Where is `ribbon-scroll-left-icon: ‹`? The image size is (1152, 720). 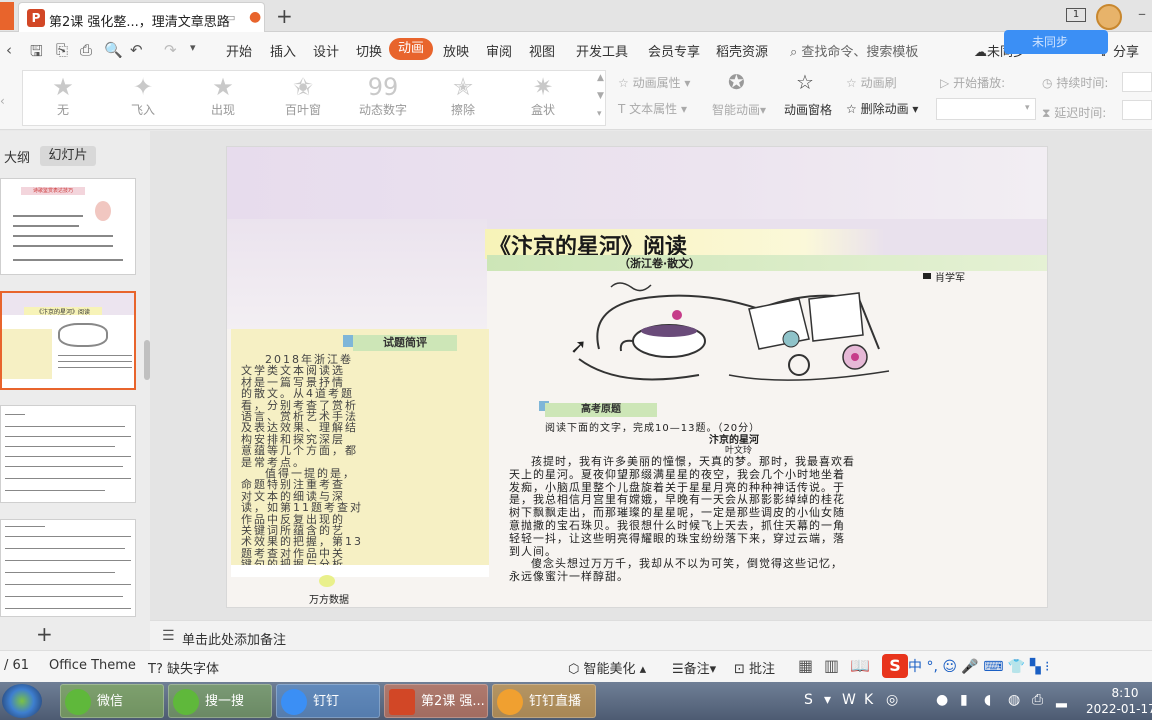
ribbon-scroll-left-icon: ‹ is located at coordinates (2, 101).